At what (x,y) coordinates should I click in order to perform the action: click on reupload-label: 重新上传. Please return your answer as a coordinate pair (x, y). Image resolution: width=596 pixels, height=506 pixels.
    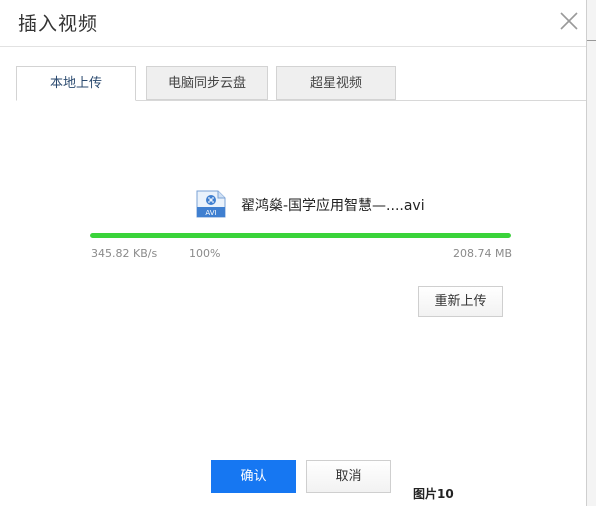
    Looking at the image, I should click on (460, 301).